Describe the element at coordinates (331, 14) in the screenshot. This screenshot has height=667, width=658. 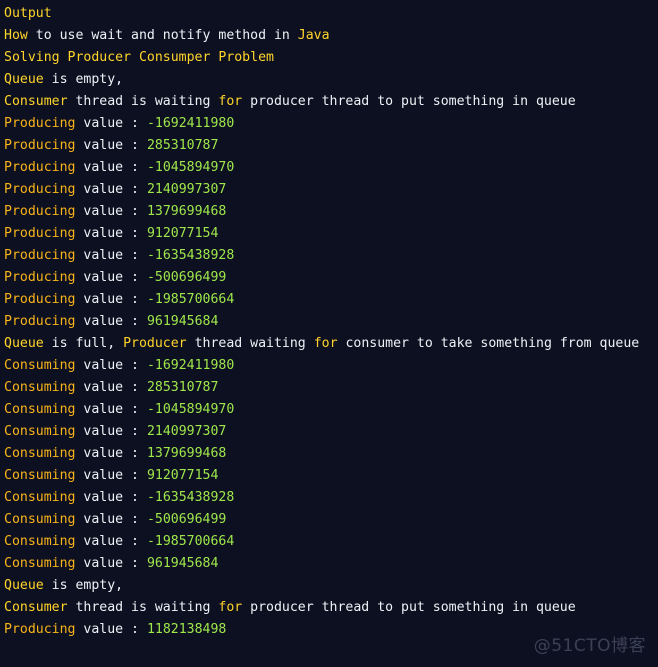
I see `line-output-title: Output` at that location.